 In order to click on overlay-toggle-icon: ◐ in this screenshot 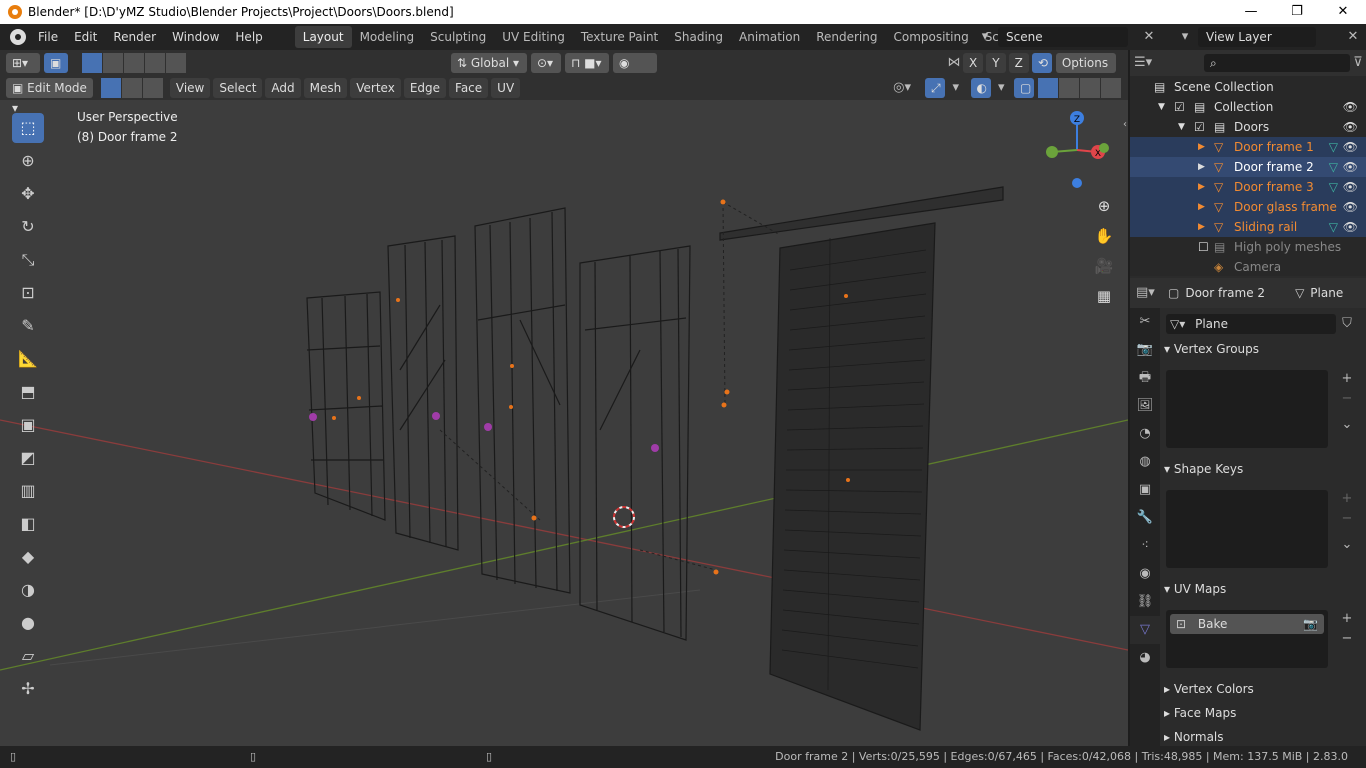, I will do `click(980, 88)`.